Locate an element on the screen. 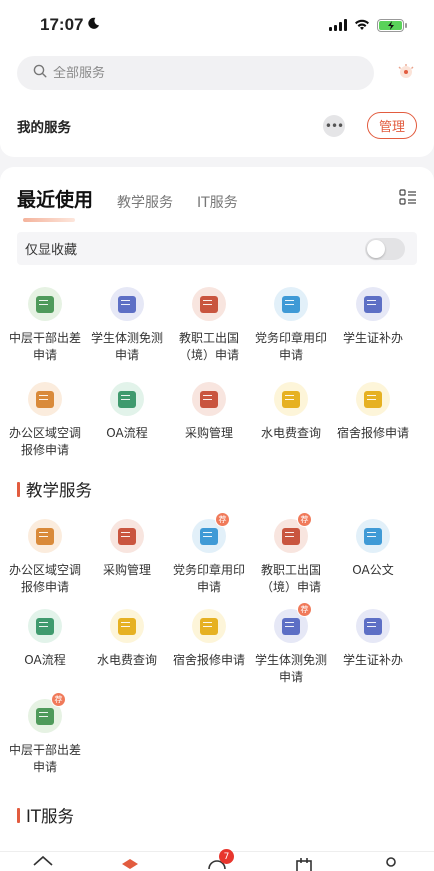 This screenshot has width=434, height=871. lightbulb-icon is located at coordinates (406, 73).